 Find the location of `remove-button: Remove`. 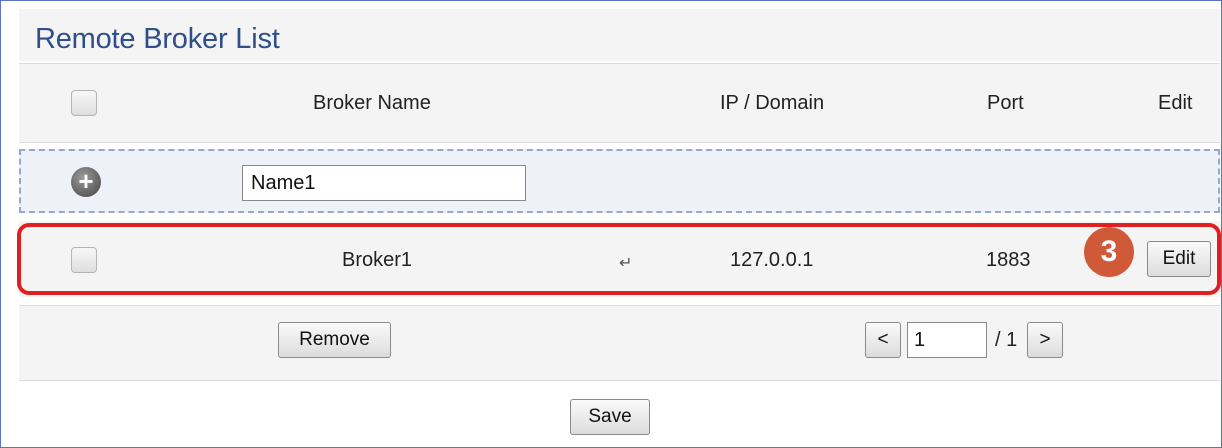

remove-button: Remove is located at coordinates (334, 340).